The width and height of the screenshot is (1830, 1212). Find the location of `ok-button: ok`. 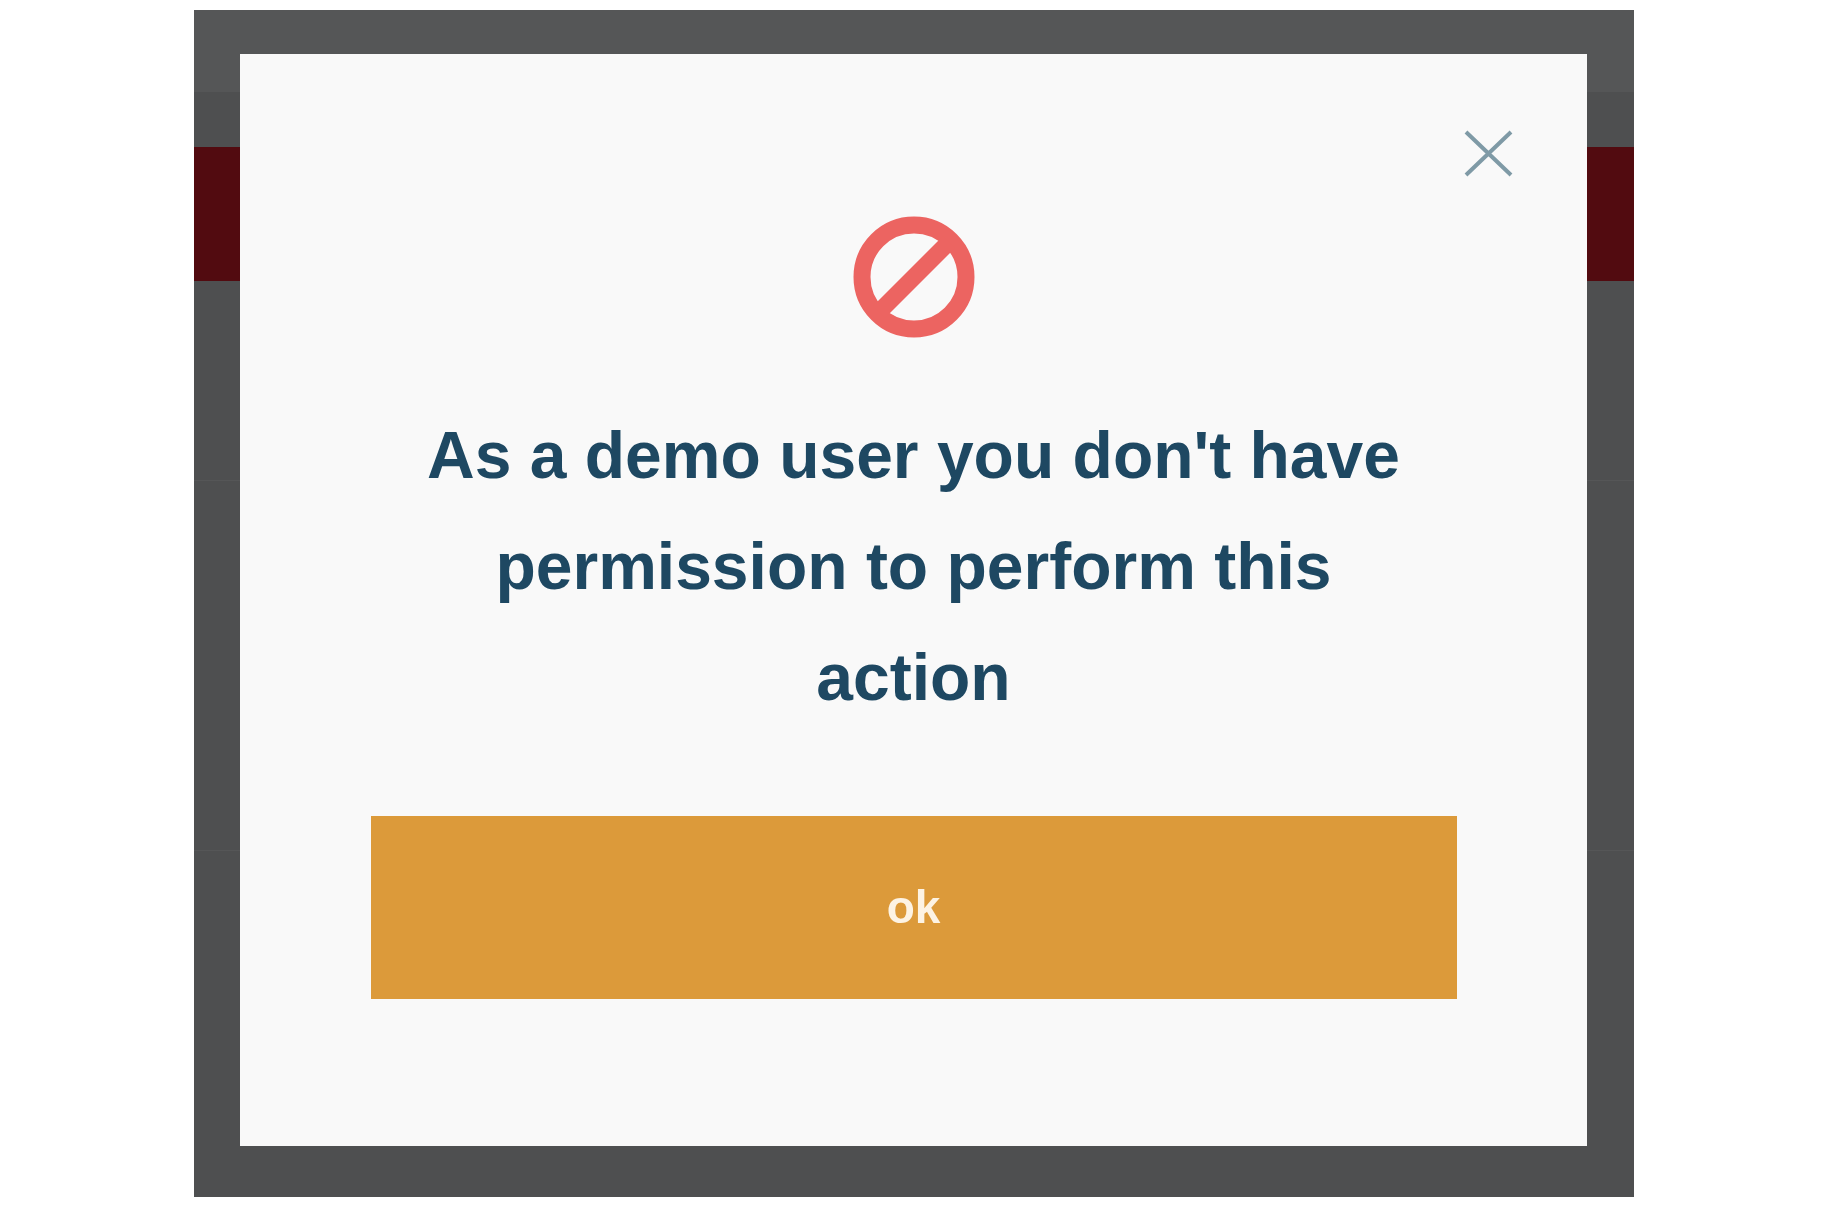

ok-button: ok is located at coordinates (913, 907).